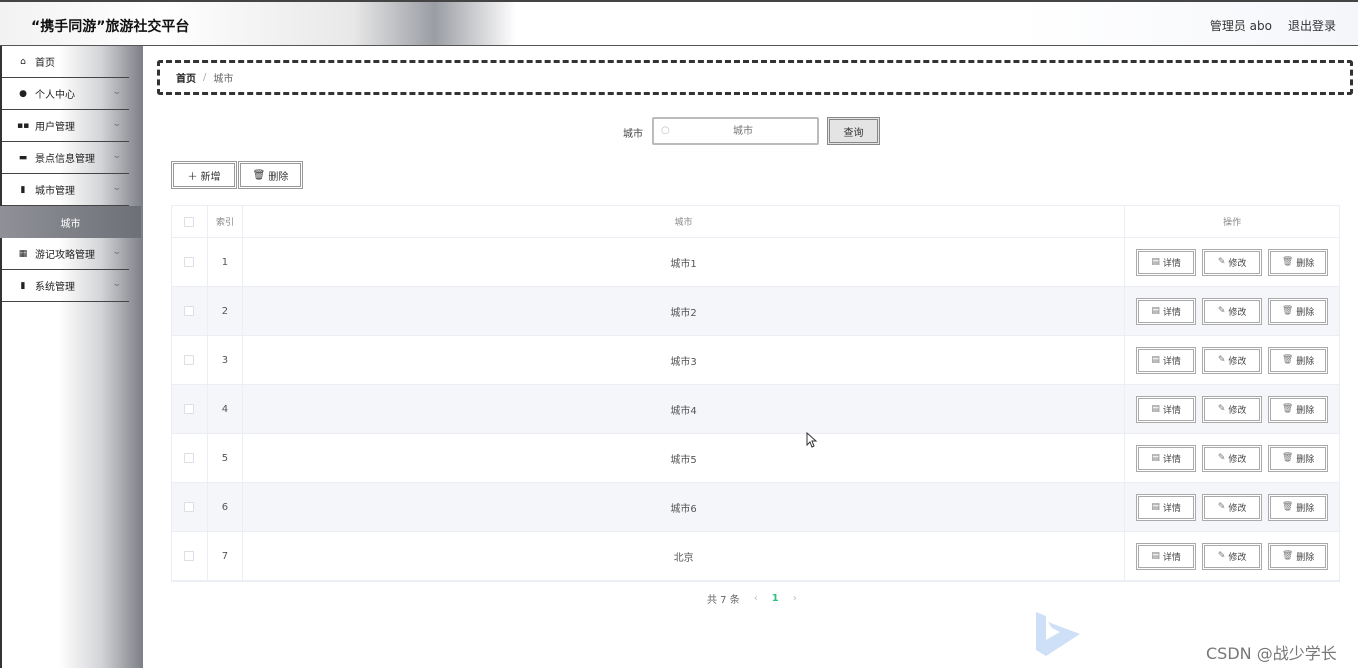 The height and width of the screenshot is (668, 1358). I want to click on sidebar-item-travel-notes: ▦ 游记攻略管理 ⌄, so click(65, 254).